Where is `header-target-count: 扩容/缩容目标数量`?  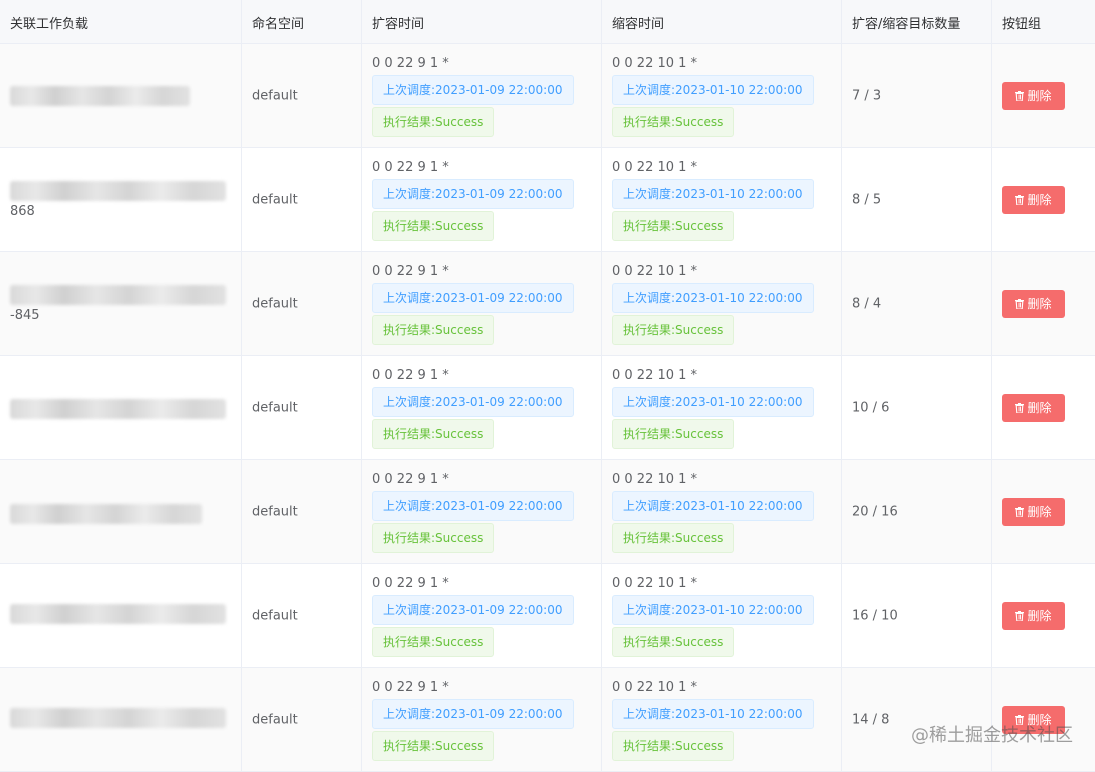 header-target-count: 扩容/缩容目标数量 is located at coordinates (906, 24).